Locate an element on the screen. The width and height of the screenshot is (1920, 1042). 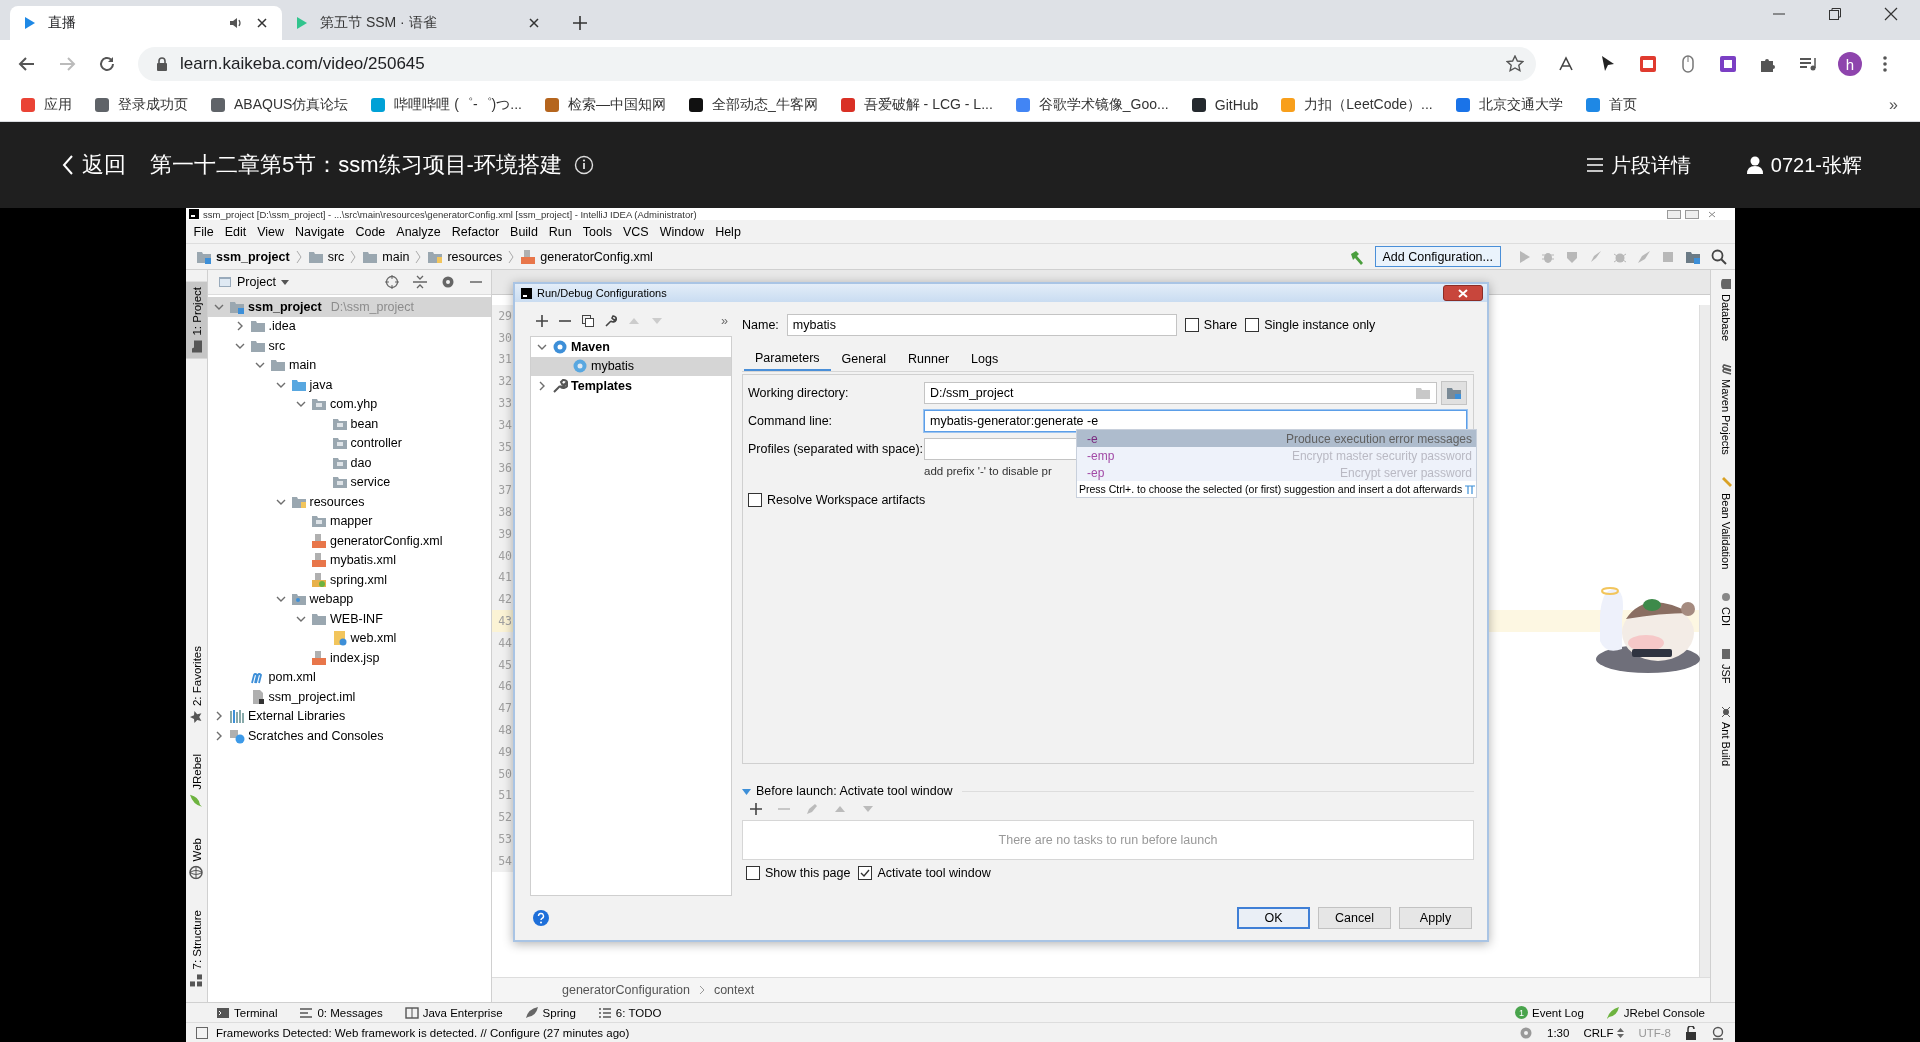
pi-icon is located at coordinates (1470, 489).